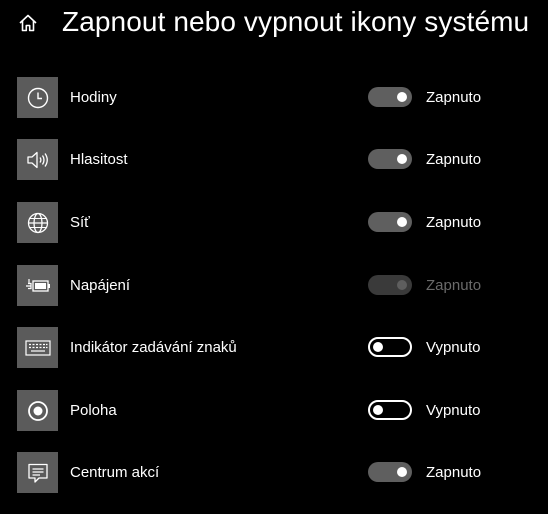  What do you see at coordinates (37, 97) in the screenshot?
I see `clock-icon` at bounding box center [37, 97].